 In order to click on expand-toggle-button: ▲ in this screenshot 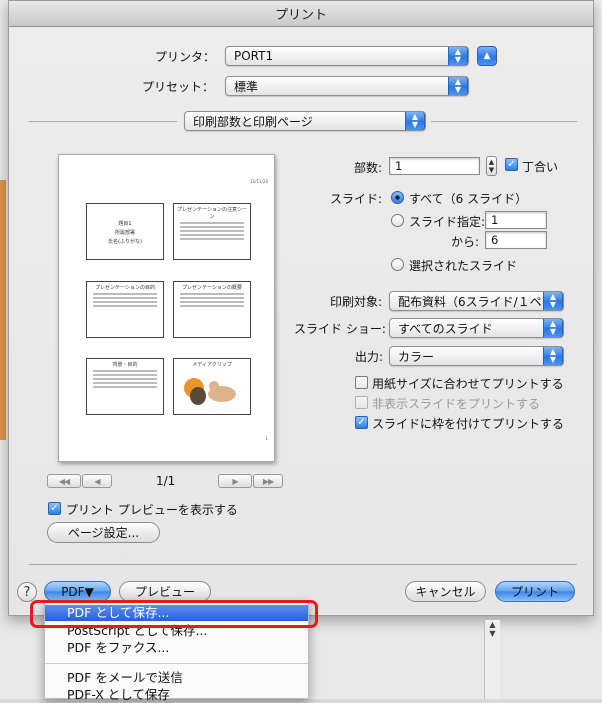, I will do `click(487, 56)`.